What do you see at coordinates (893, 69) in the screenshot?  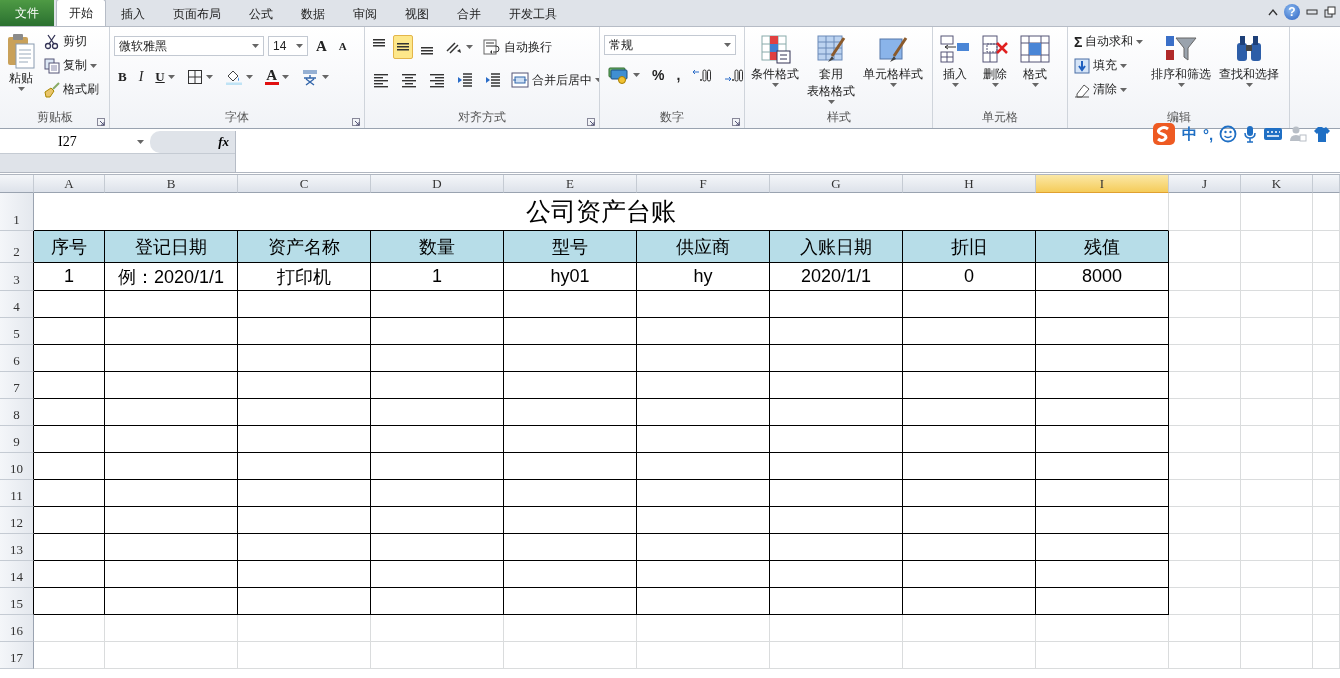 I see `ribbon-button: 单元格样式` at bounding box center [893, 69].